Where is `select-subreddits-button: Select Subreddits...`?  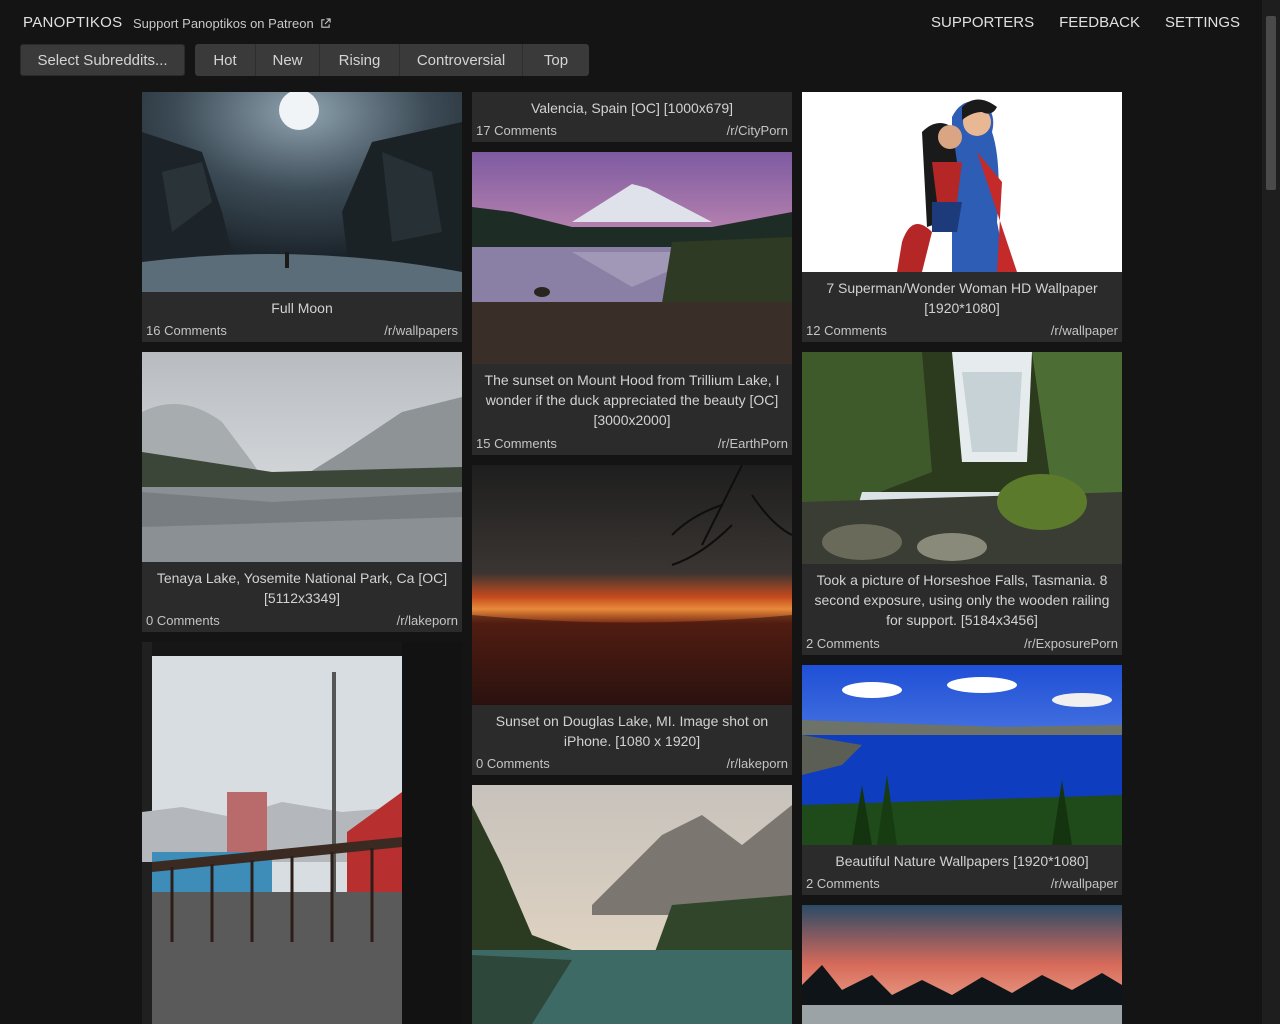
select-subreddits-button: Select Subreddits... is located at coordinates (102, 60).